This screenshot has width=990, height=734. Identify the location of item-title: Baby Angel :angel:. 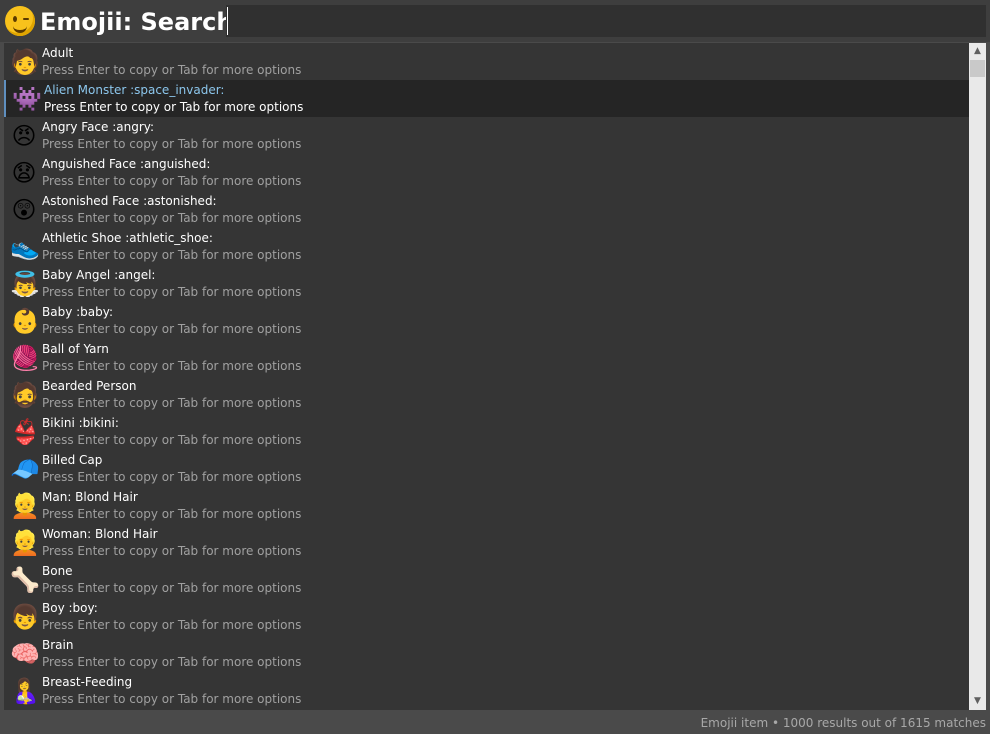
(99, 275).